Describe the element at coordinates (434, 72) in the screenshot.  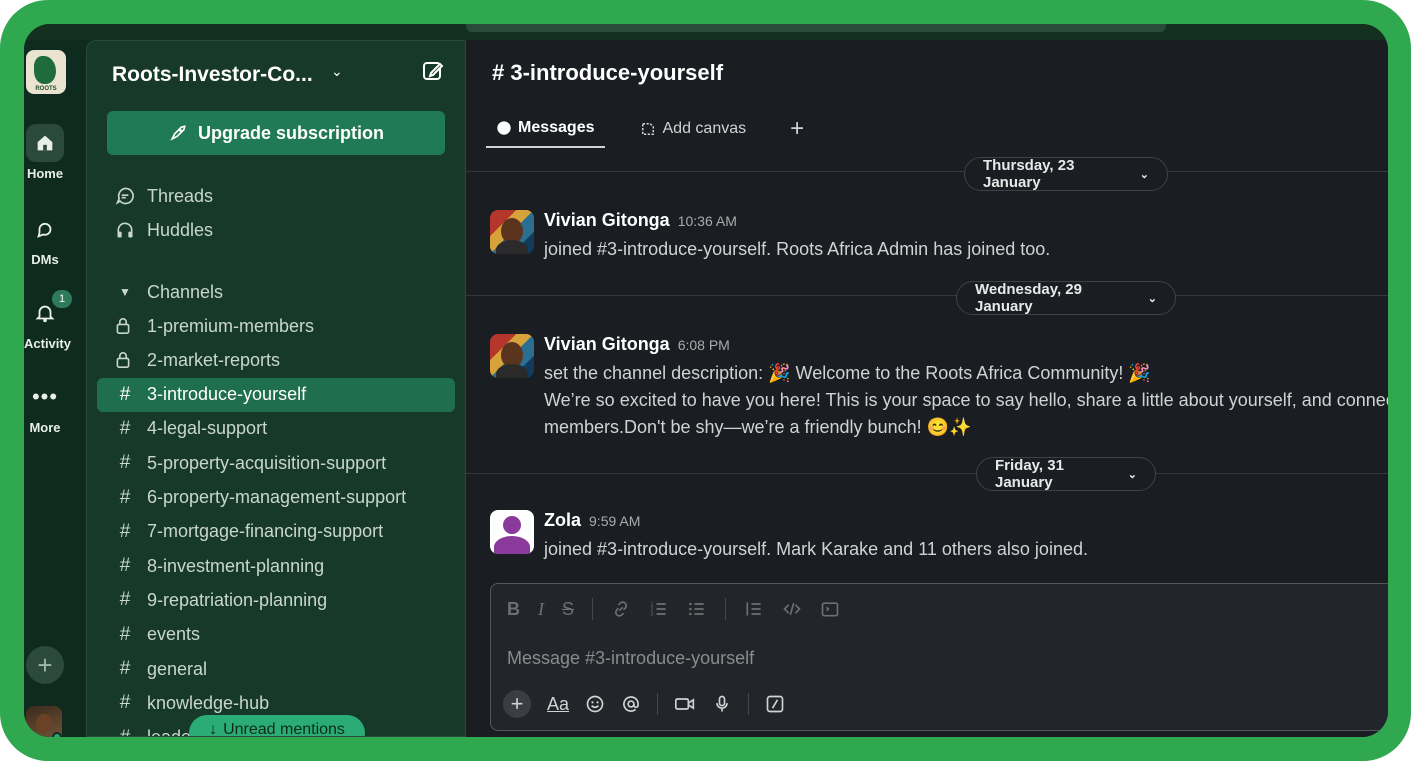
I see `compose-icon` at that location.